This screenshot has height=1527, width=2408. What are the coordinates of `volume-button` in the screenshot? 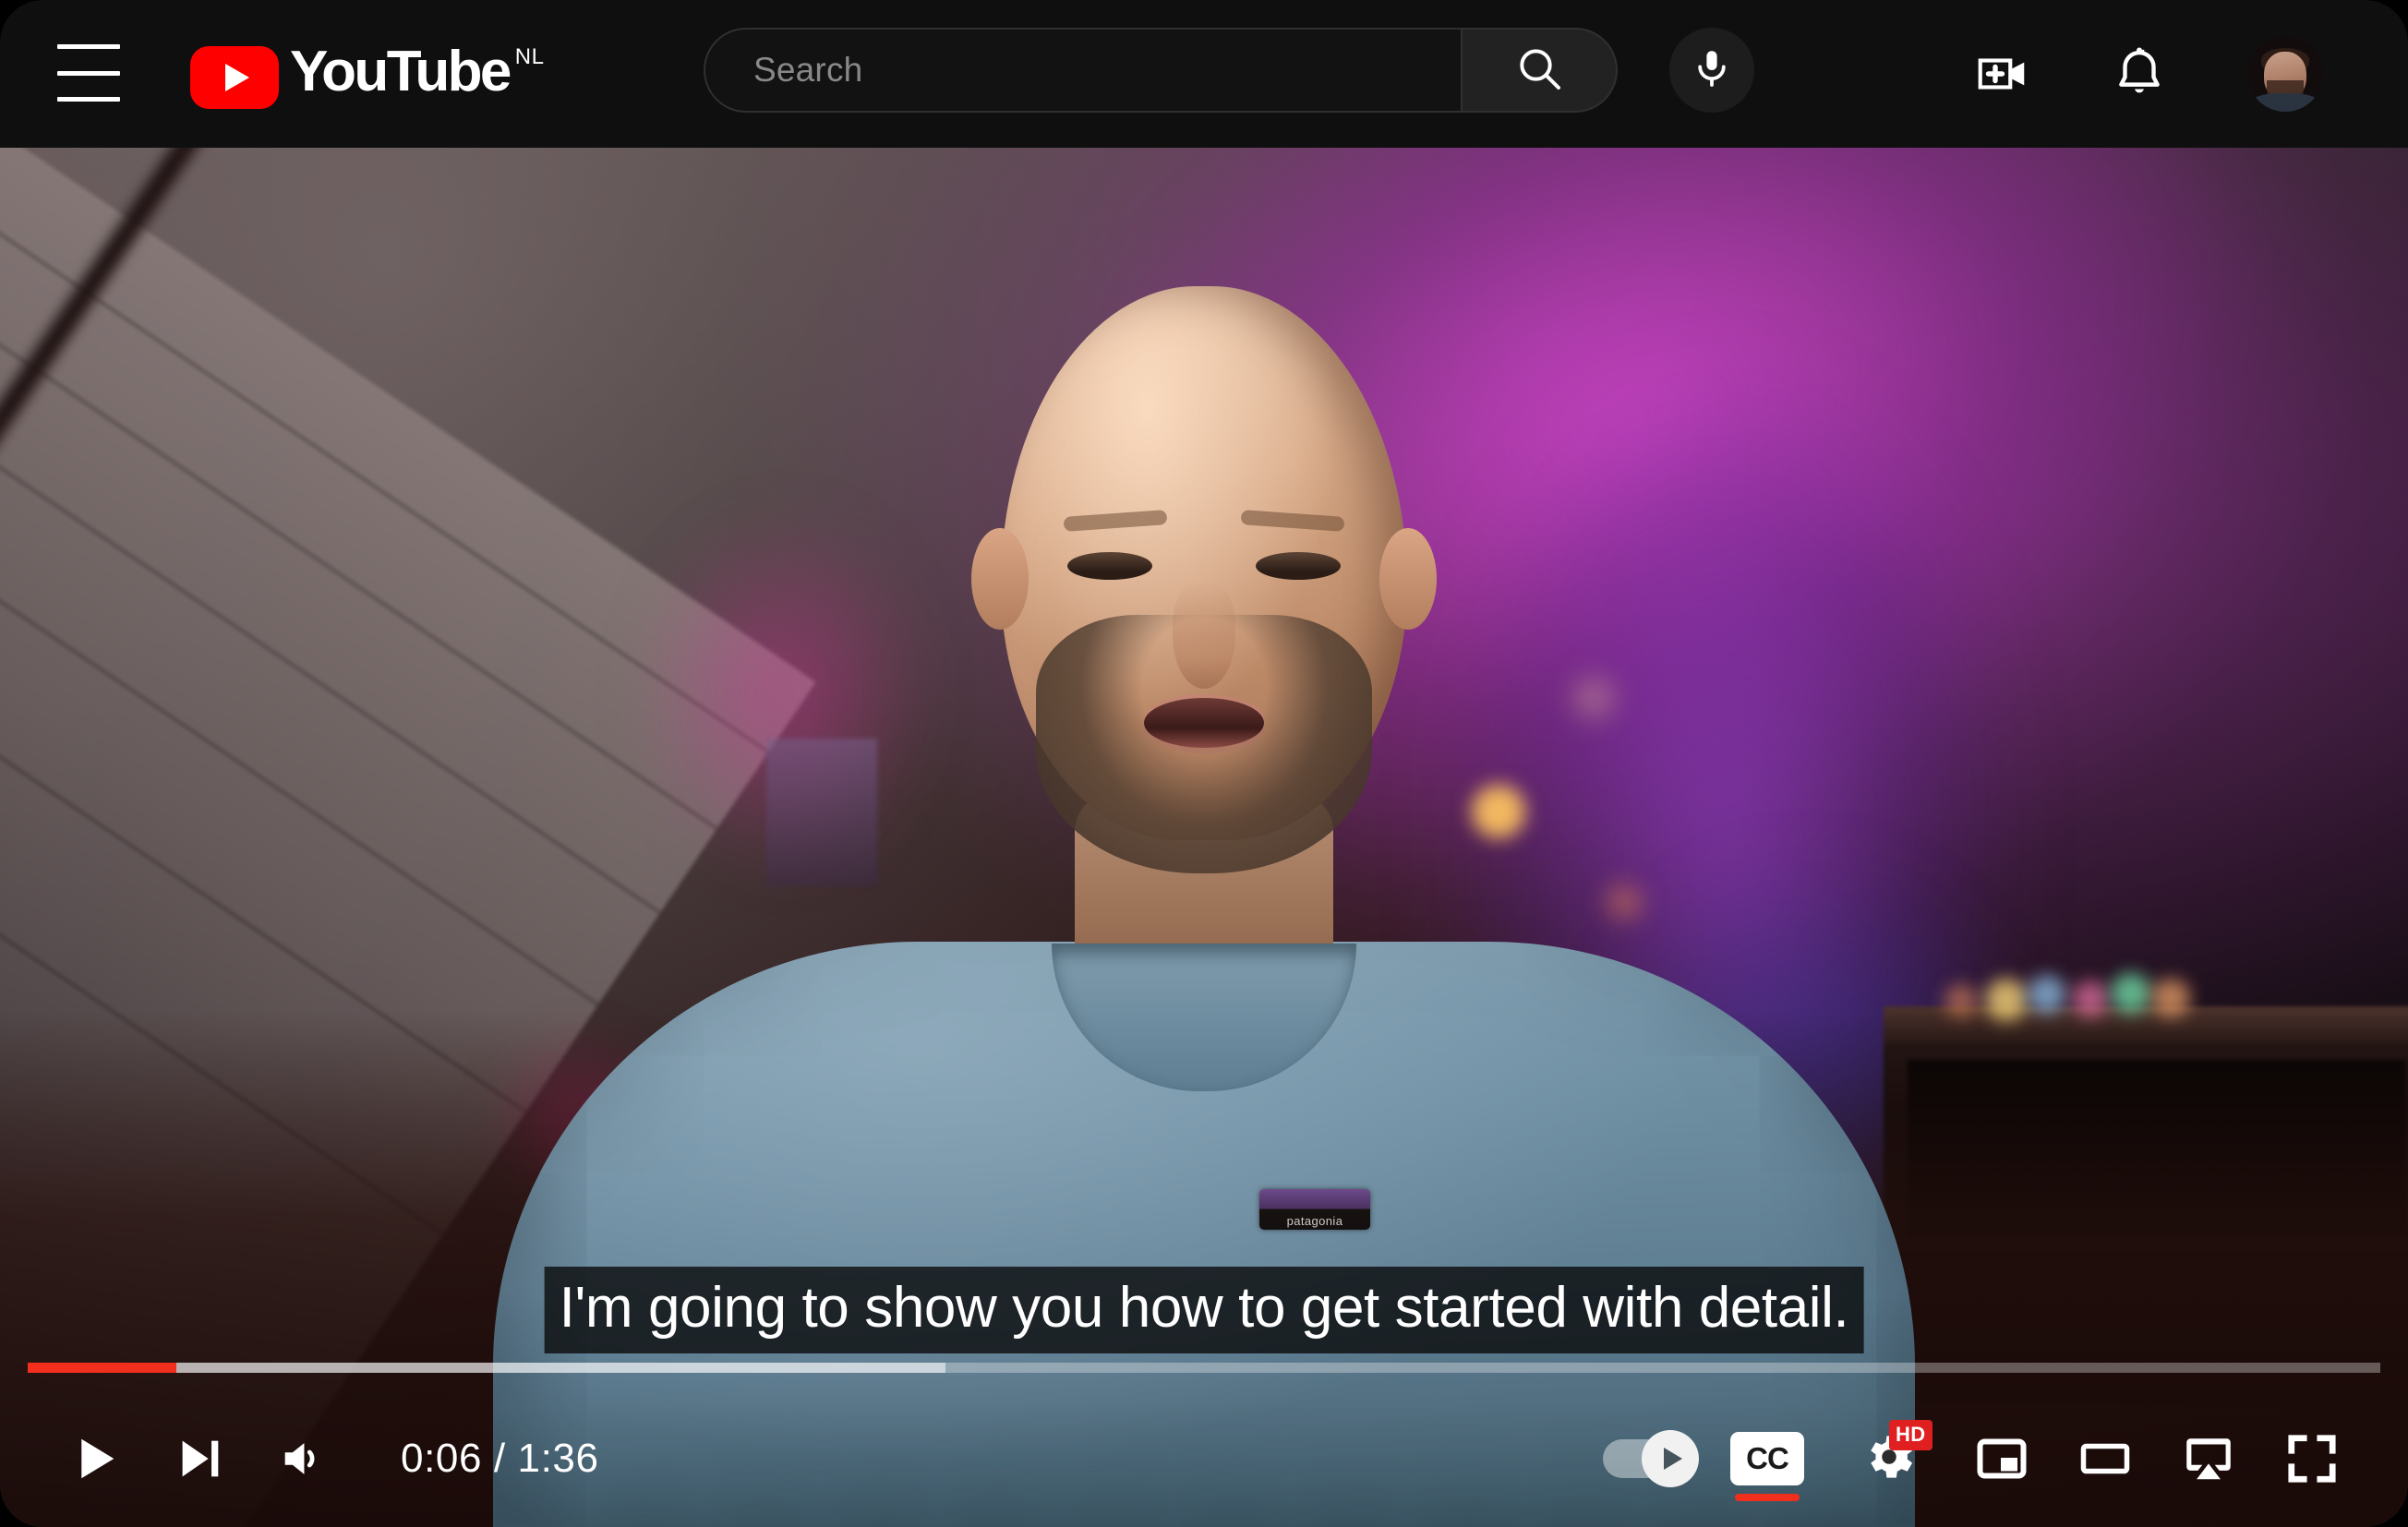 It's located at (303, 1459).